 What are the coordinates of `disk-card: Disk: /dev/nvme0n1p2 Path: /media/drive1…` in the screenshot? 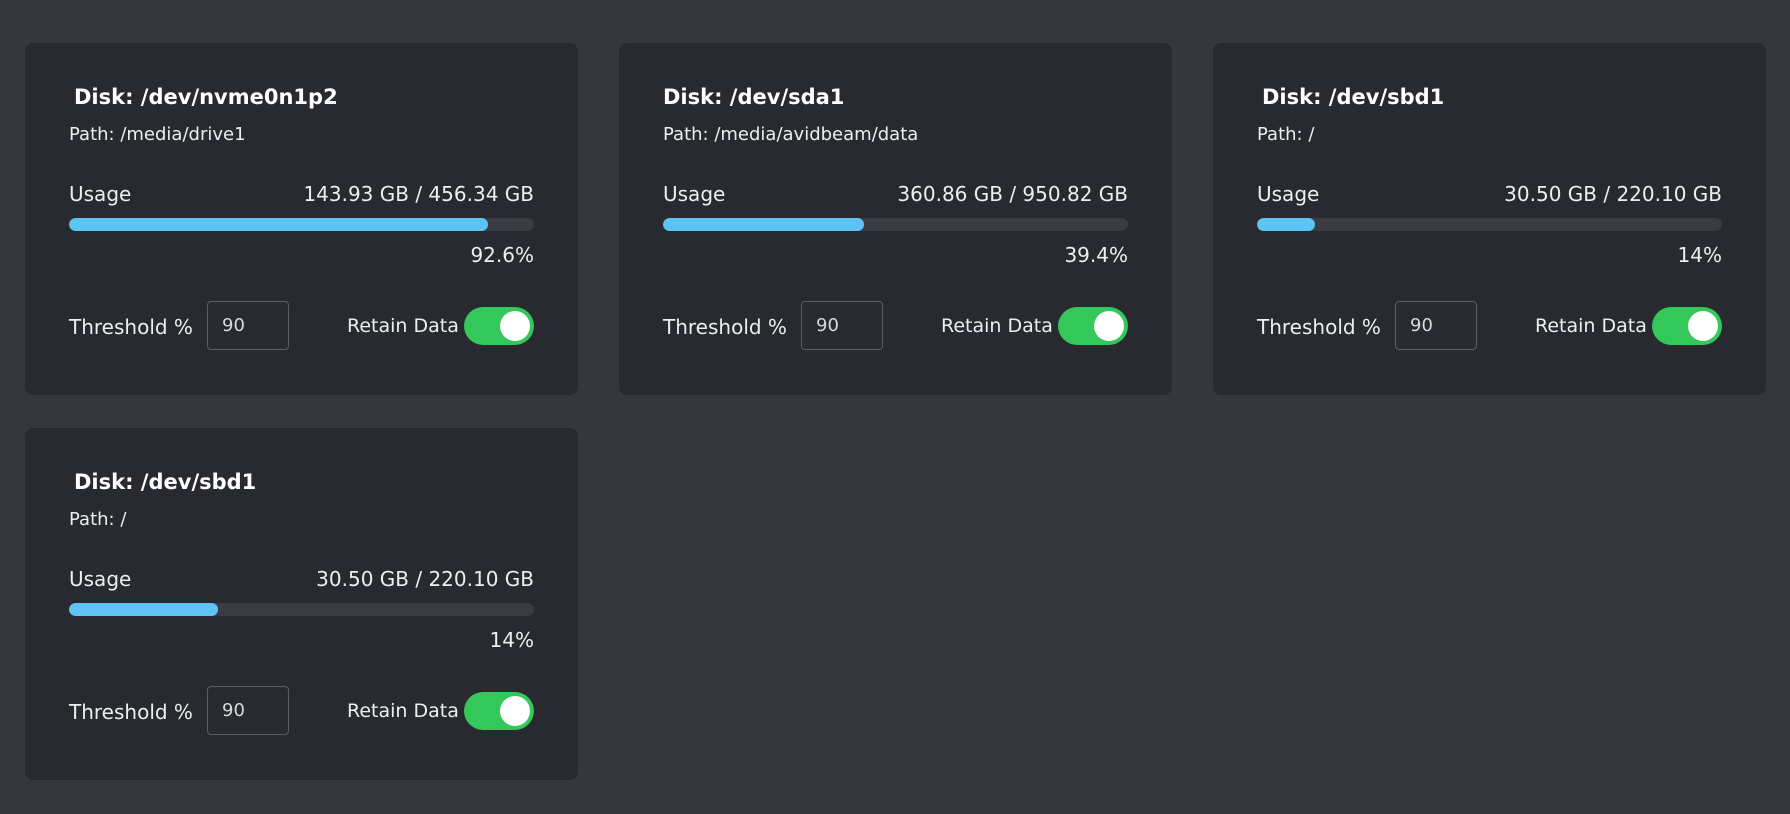 It's located at (301, 219).